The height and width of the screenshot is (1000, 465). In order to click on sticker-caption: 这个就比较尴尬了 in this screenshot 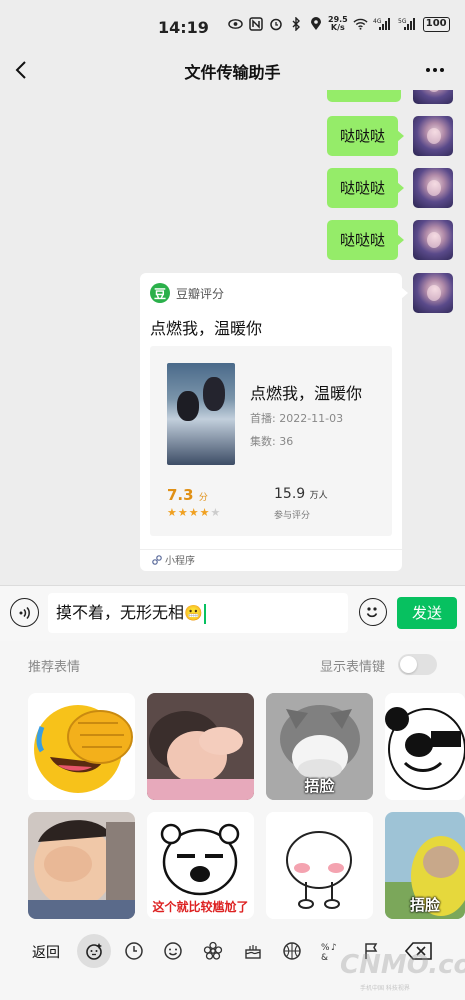, I will do `click(200, 907)`.